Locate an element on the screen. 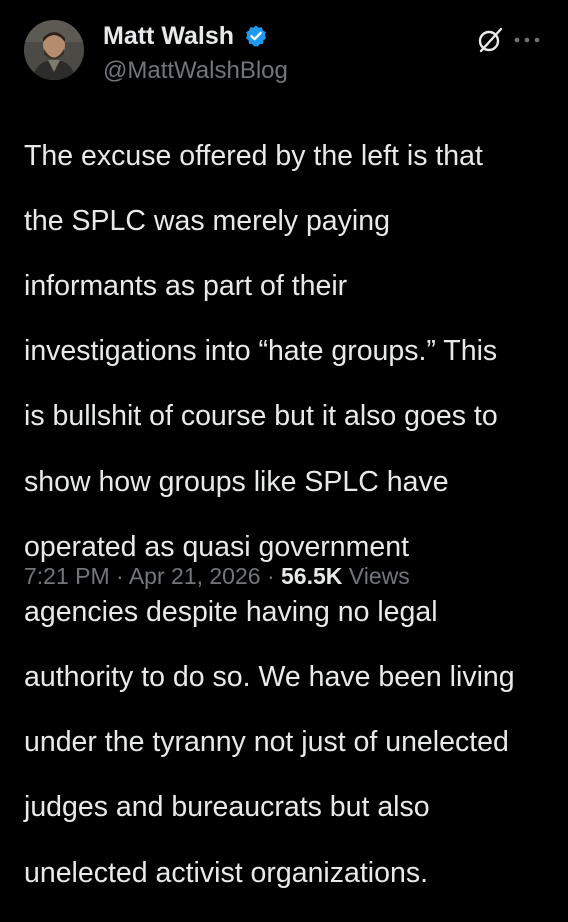 The width and height of the screenshot is (568, 922). views-count: 56.5K is located at coordinates (311, 576).